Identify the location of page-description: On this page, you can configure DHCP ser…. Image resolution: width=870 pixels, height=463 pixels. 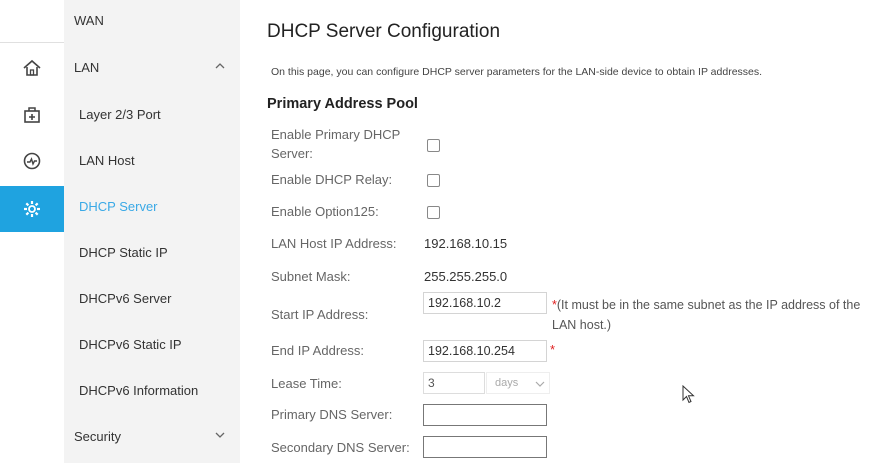
(517, 72).